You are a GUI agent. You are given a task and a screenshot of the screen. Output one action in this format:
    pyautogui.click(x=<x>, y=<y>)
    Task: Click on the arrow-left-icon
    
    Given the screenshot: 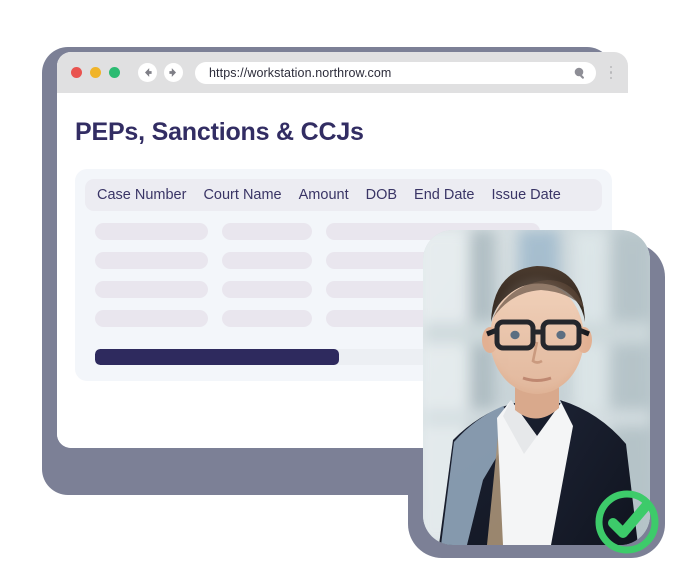 What is the action you would take?
    pyautogui.click(x=148, y=72)
    